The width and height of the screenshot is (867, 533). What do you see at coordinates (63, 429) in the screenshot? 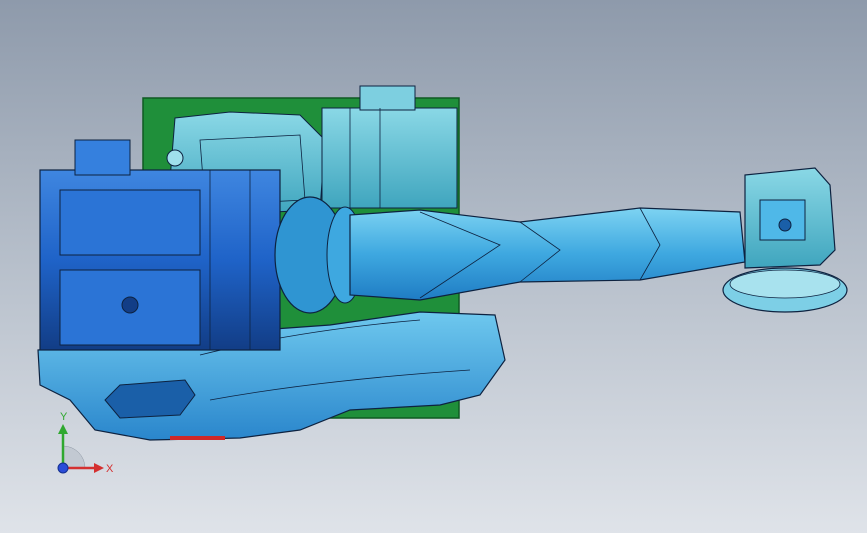
I see `y-axis-arrow` at bounding box center [63, 429].